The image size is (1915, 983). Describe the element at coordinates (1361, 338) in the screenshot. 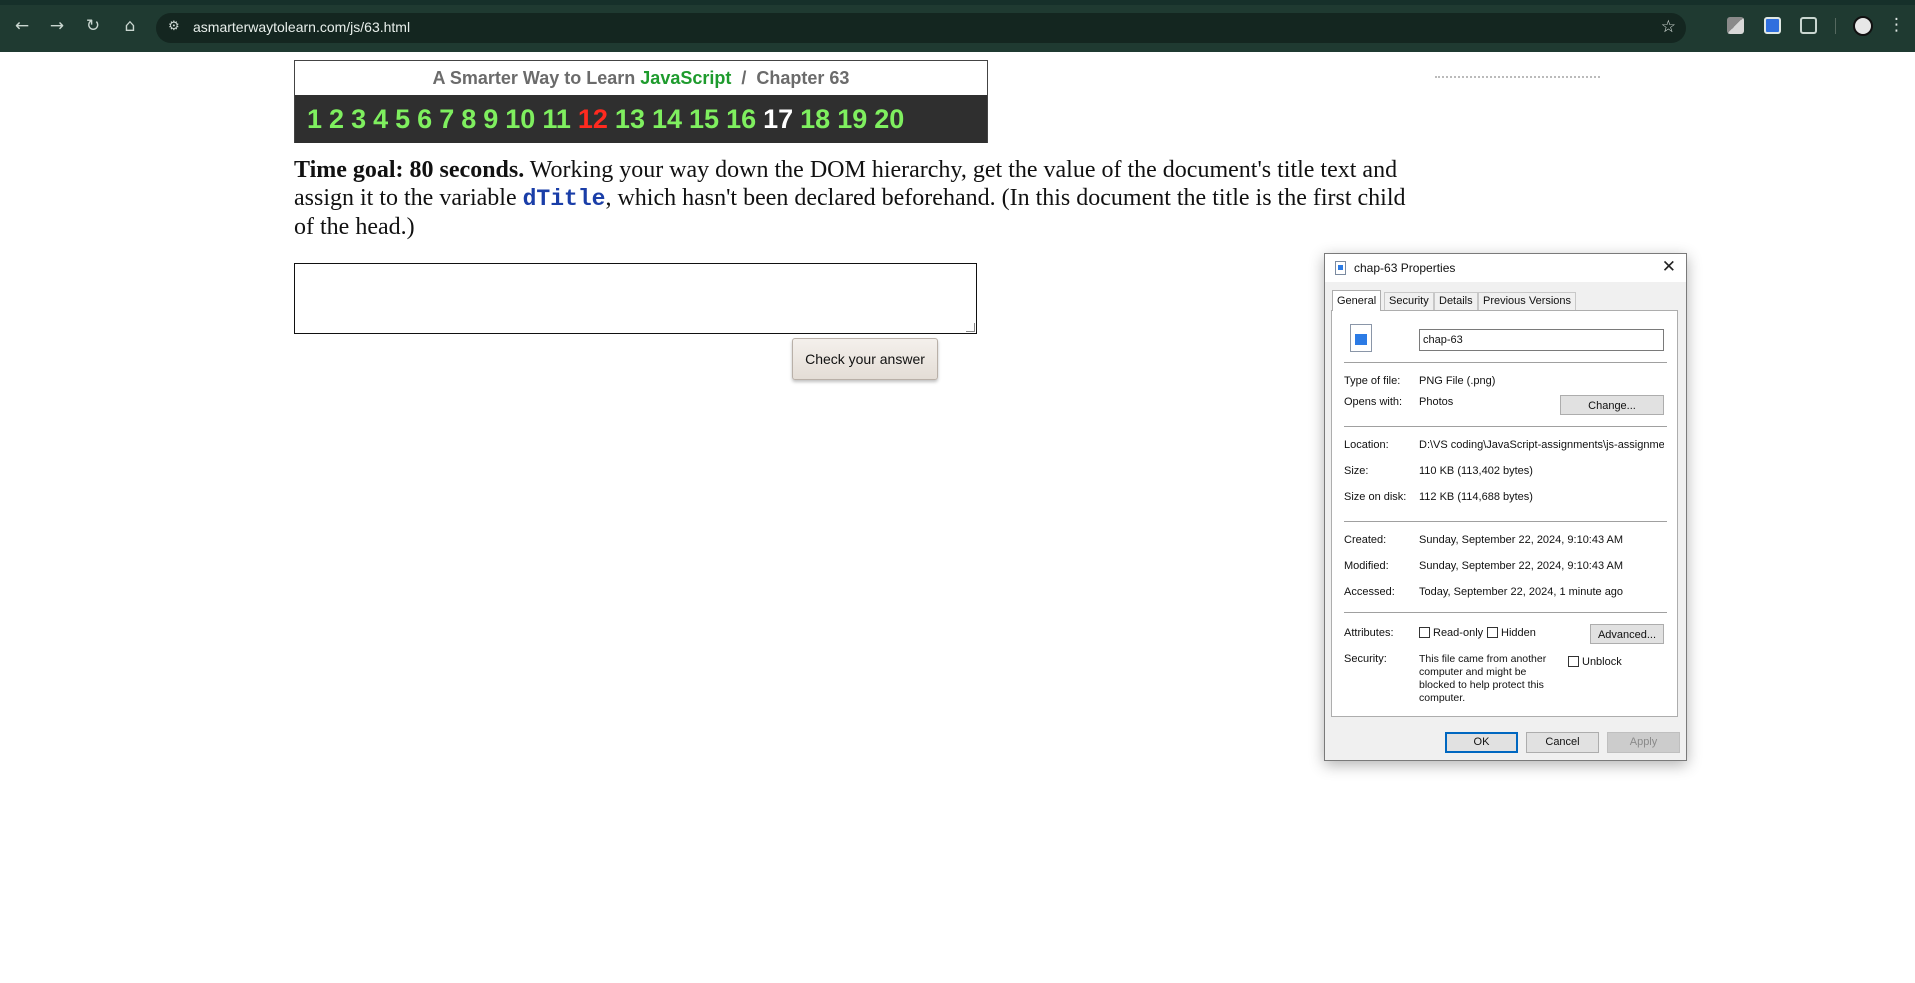

I see `image-file-icon` at that location.